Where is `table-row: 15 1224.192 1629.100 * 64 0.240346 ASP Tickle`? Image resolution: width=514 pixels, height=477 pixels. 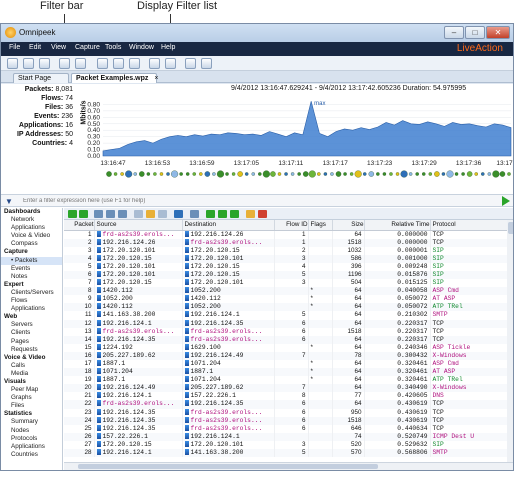
table-row: 15 1224.192 1629.100 * 64 0.240346 ASP Tickle is located at coordinates (288, 347).